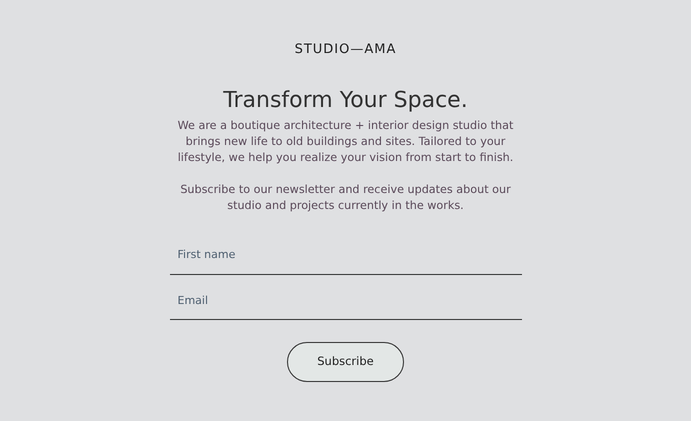 The width and height of the screenshot is (691, 421). Describe the element at coordinates (345, 142) in the screenshot. I see `paragraph: We are a boutique architecture + interior design studio that brings new life to old buildings and sites. Tailored to your lifestyle, we help you realize your vision from start to finish.` at that location.